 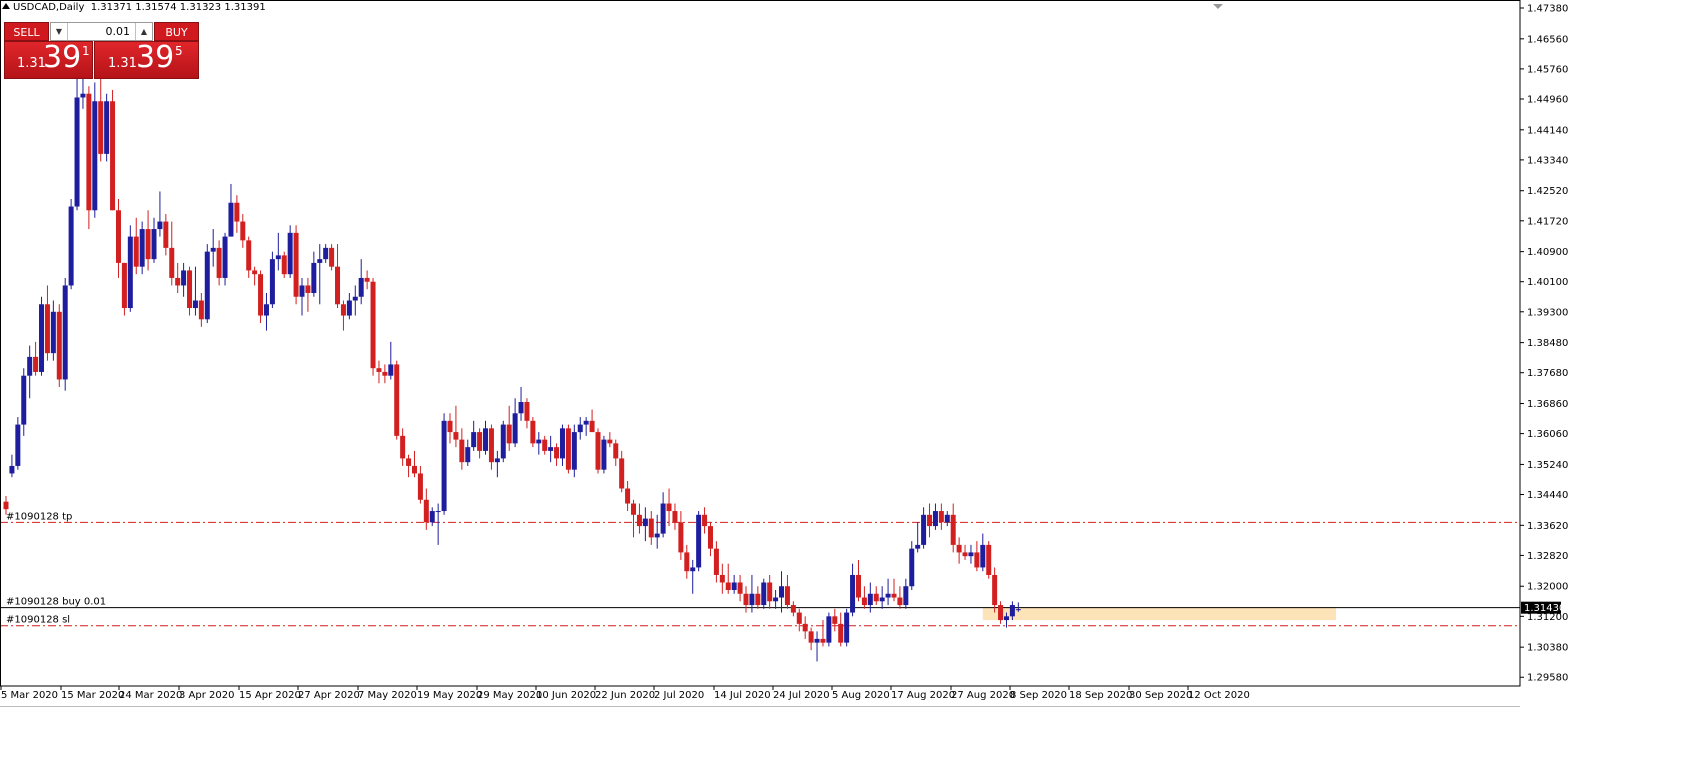 What do you see at coordinates (1547, 9) in the screenshot?
I see `y-tick-label: 1.47380` at bounding box center [1547, 9].